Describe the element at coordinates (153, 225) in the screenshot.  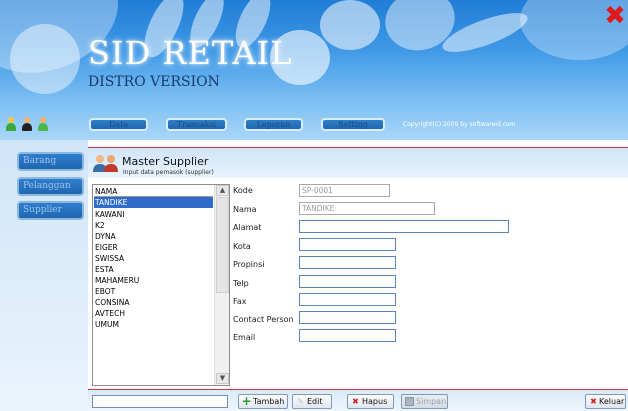
I see `list-item: K2` at that location.